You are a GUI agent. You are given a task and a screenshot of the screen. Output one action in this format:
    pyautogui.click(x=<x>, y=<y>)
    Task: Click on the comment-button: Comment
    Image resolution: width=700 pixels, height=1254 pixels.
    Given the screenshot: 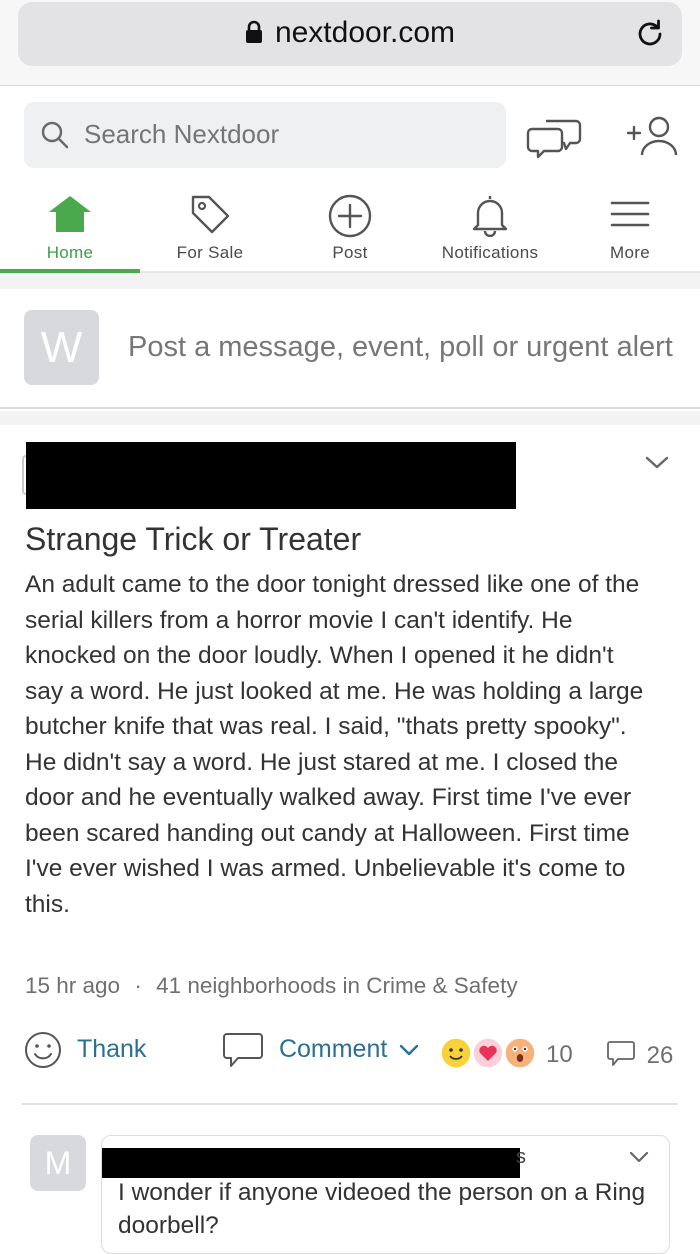 What is the action you would take?
    pyautogui.click(x=321, y=1050)
    